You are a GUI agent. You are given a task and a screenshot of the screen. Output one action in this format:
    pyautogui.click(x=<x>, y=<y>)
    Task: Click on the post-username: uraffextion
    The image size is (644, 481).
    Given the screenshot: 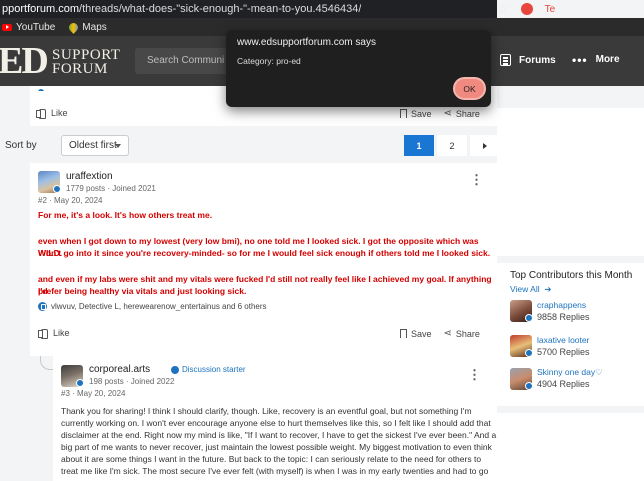 What is the action you would take?
    pyautogui.click(x=89, y=176)
    